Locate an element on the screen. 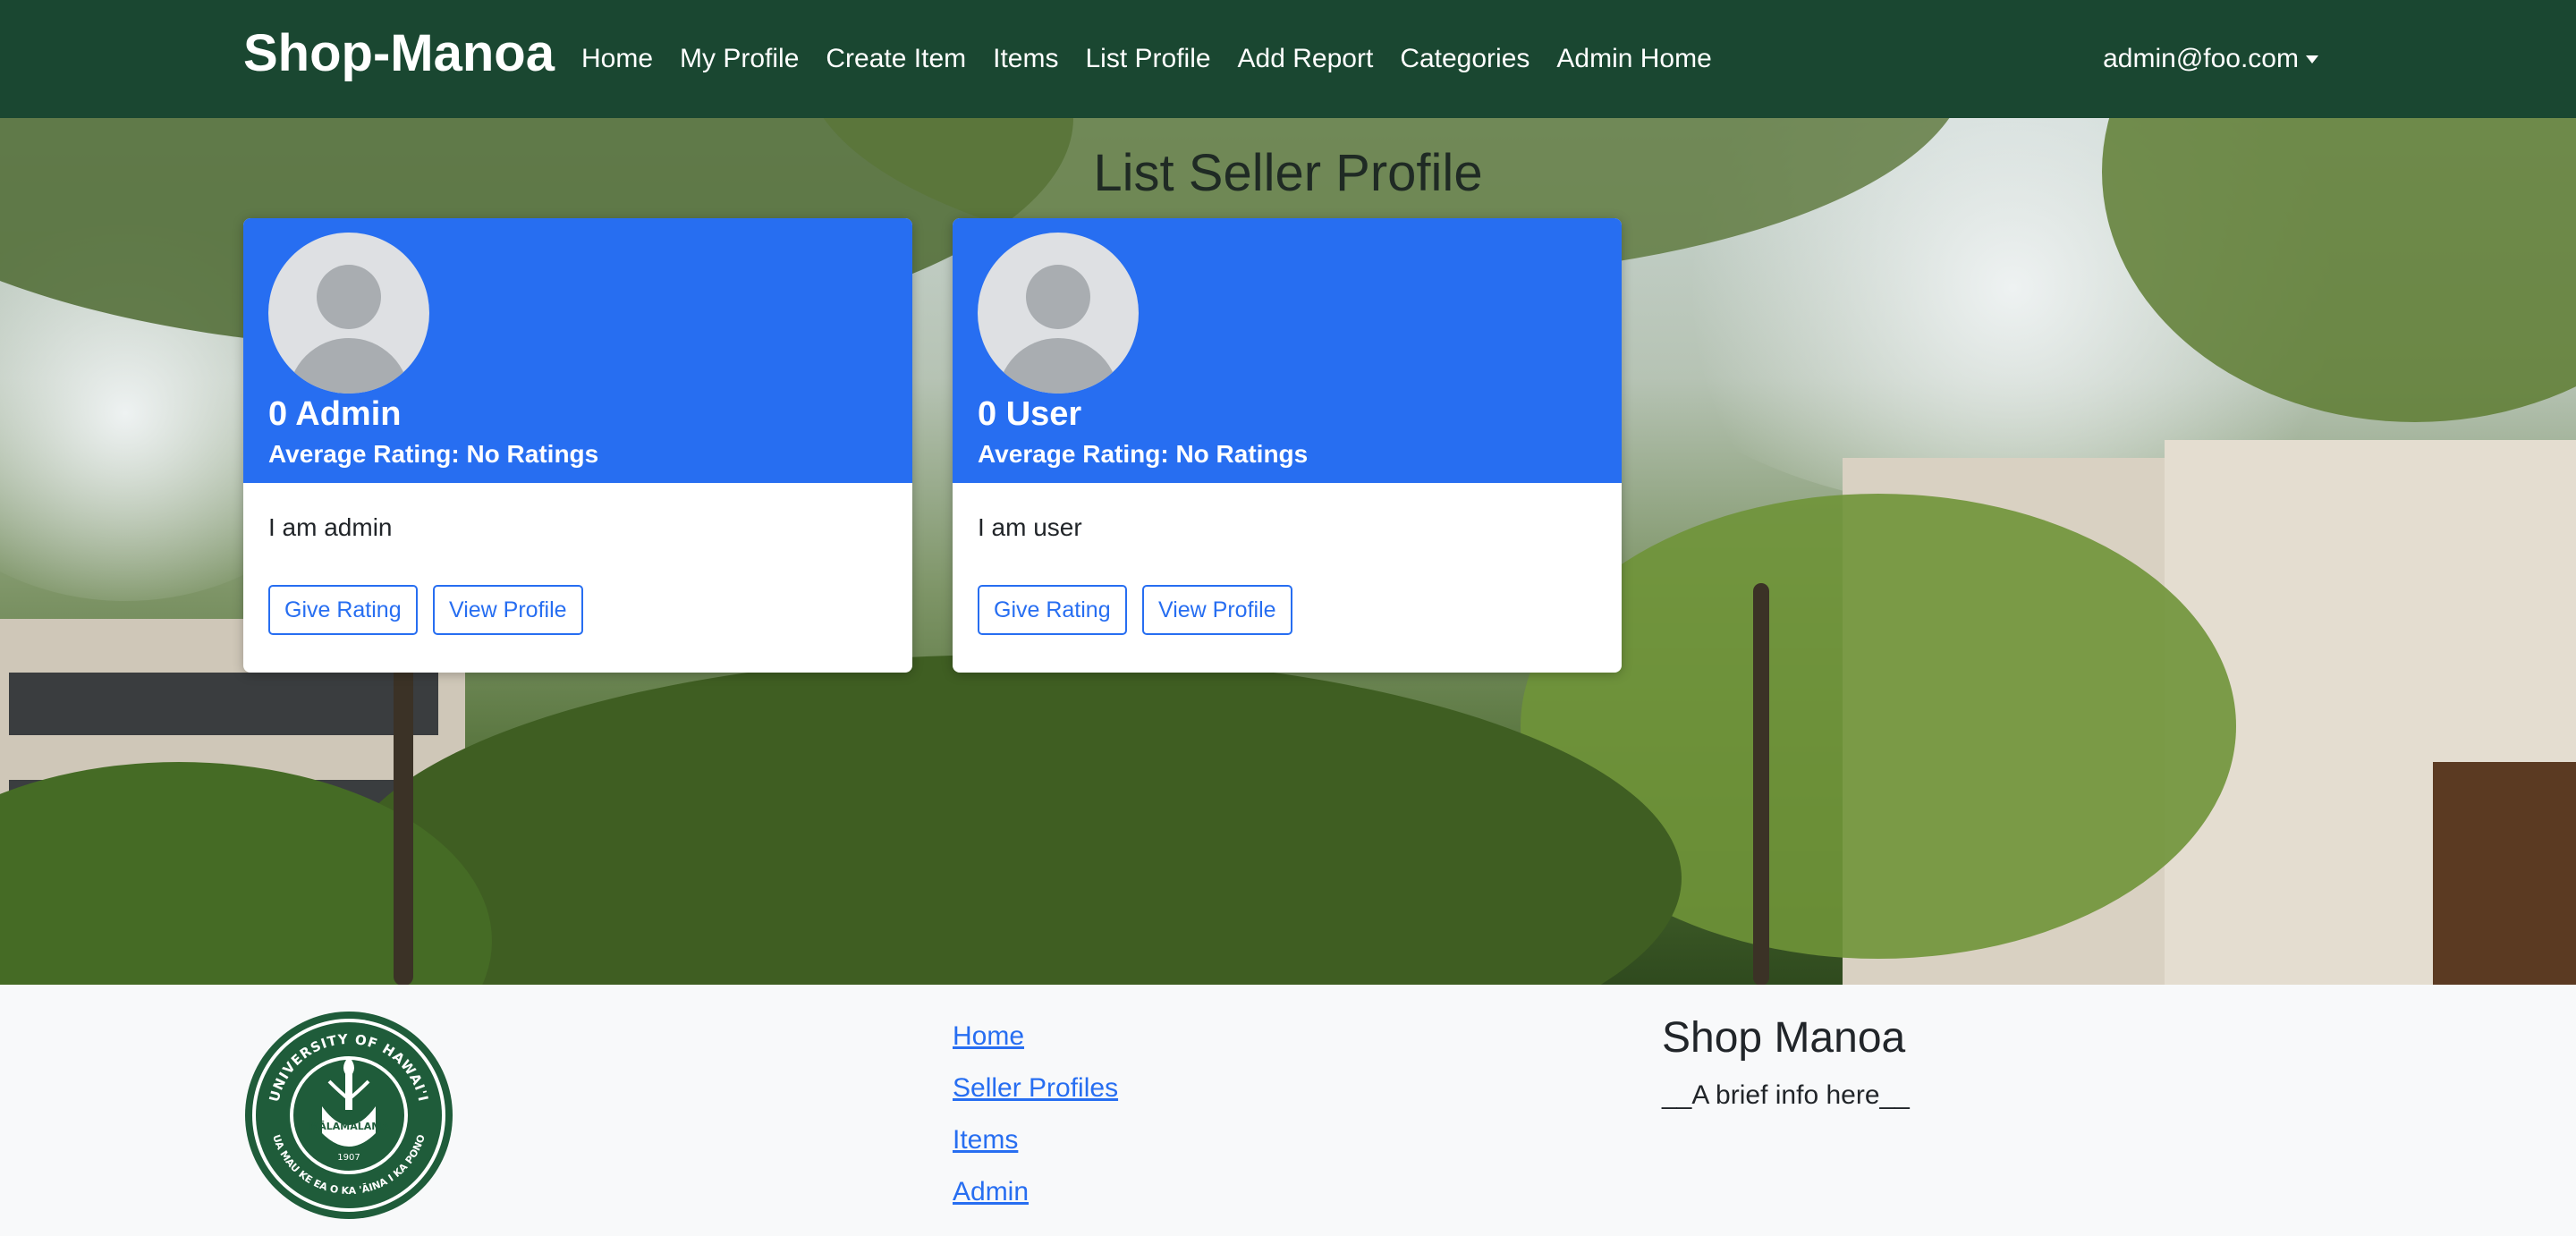  nav-link-items: Items is located at coordinates (1025, 59).